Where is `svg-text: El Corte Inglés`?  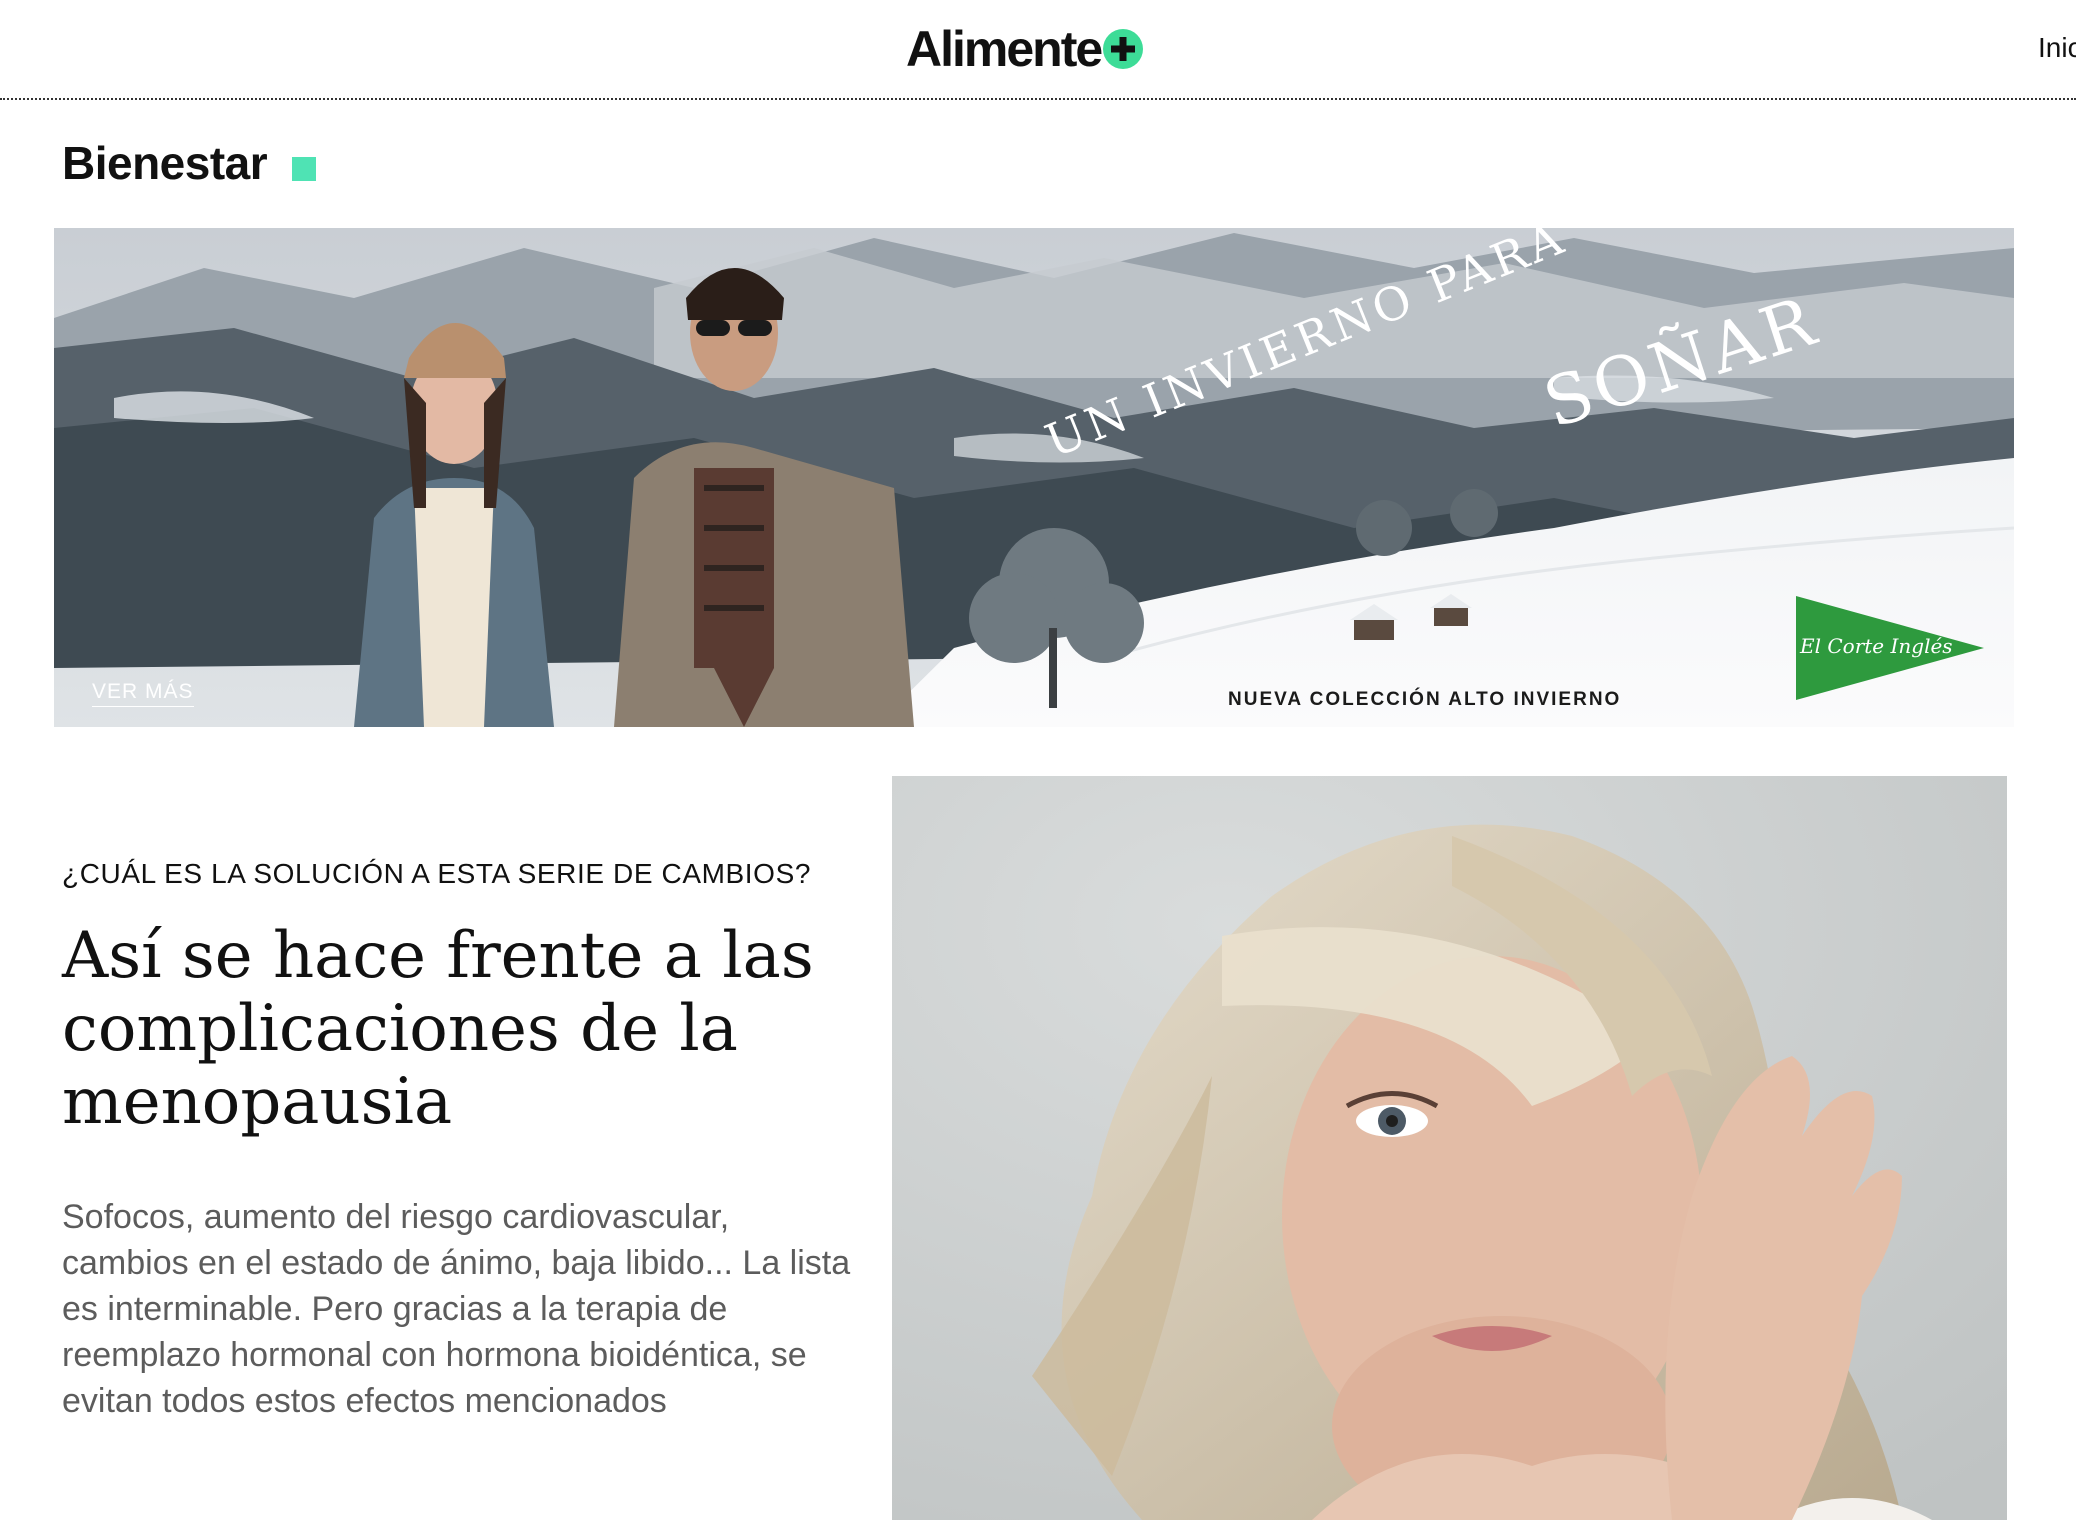 svg-text: El Corte Inglés is located at coordinates (1876, 646).